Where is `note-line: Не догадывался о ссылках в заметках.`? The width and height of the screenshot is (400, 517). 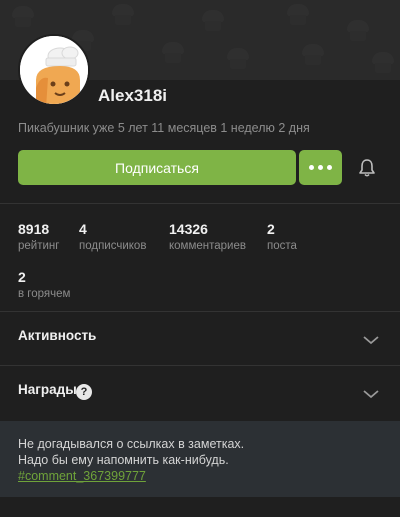 note-line: Не догадывался о ссылках в заметках. is located at coordinates (131, 444).